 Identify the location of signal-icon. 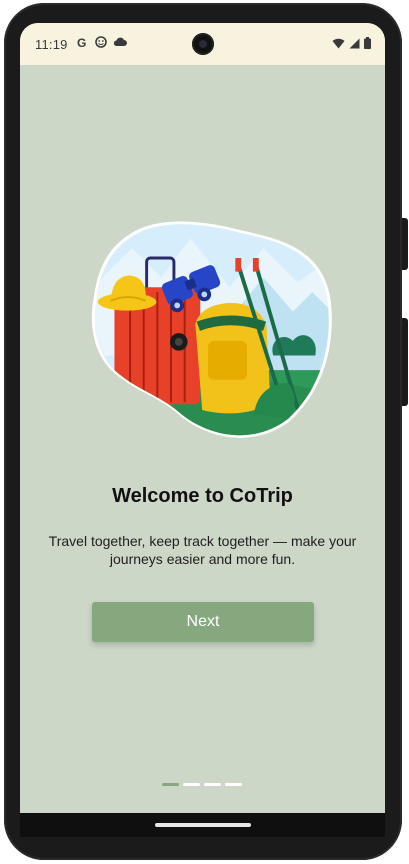
(354, 43).